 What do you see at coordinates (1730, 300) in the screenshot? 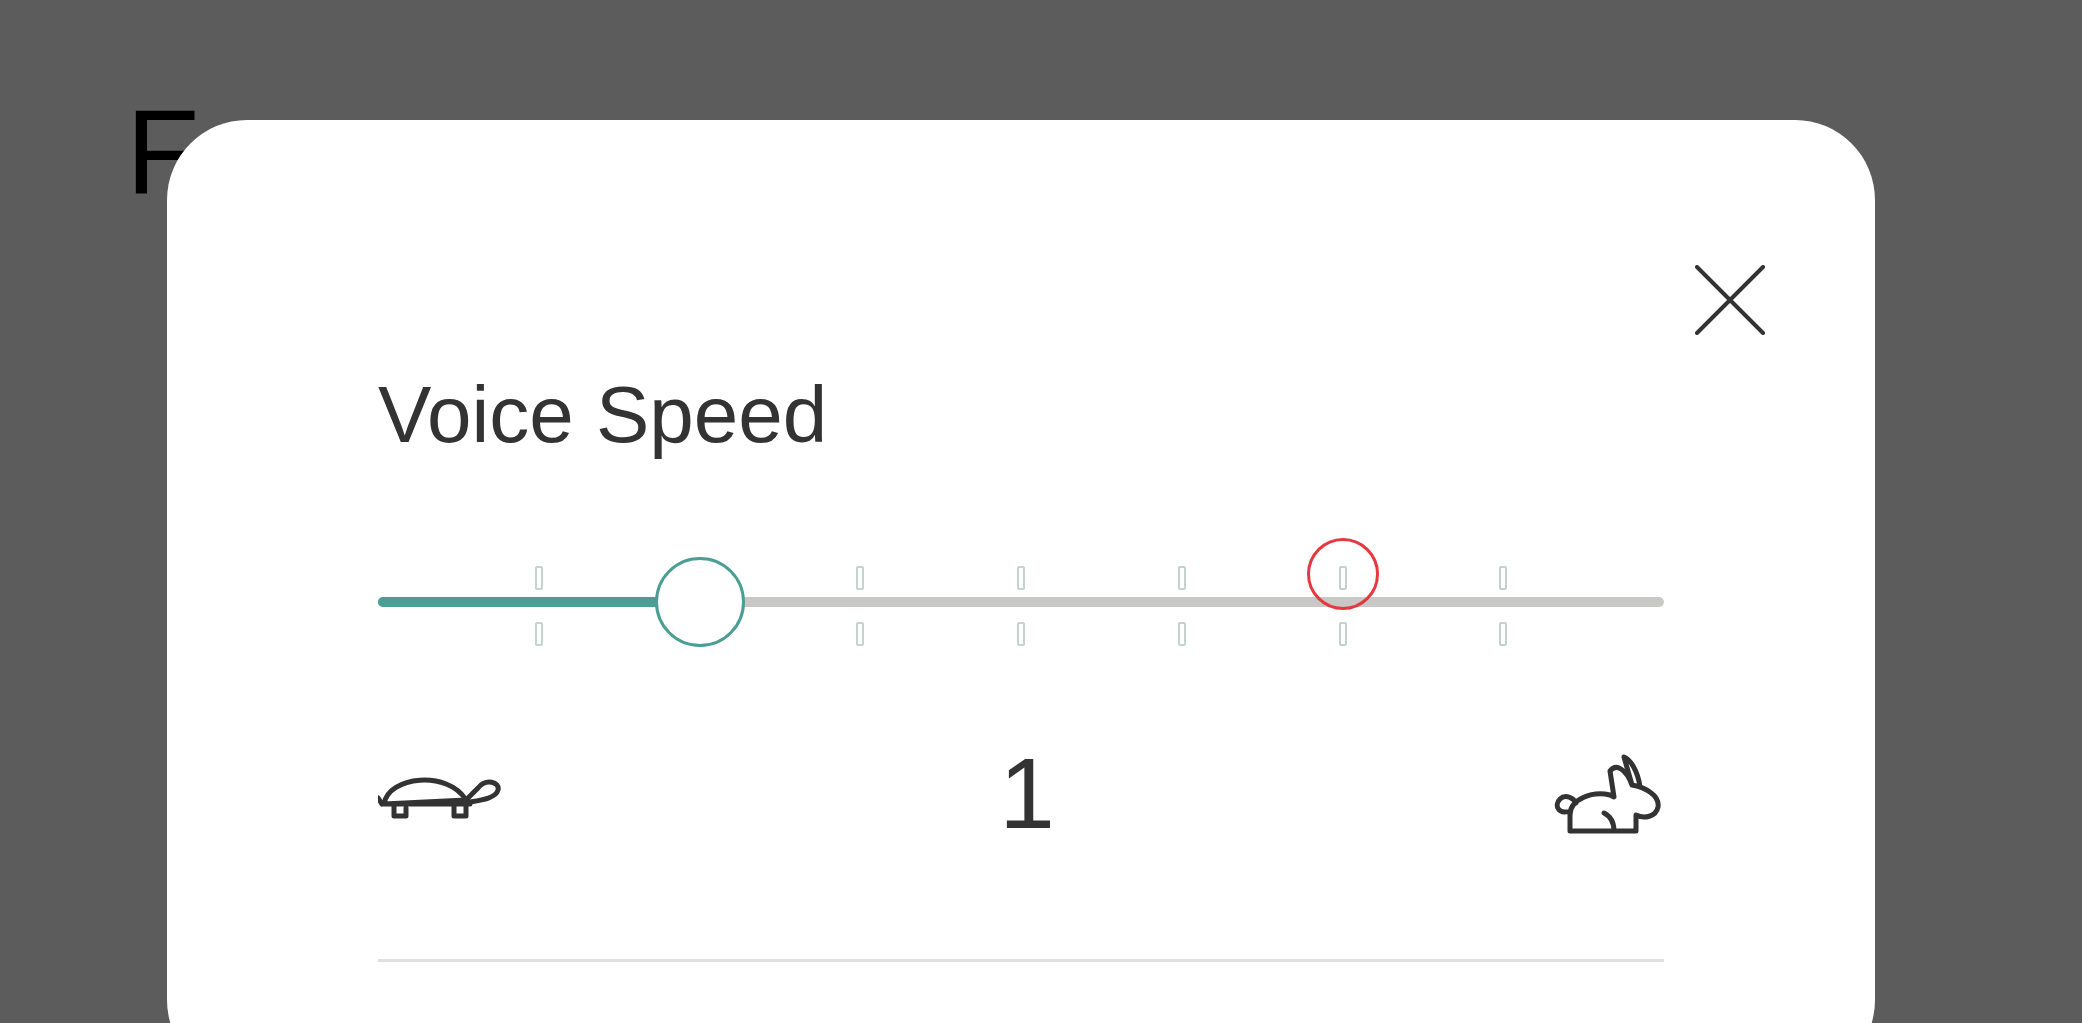
I see `close-icon` at bounding box center [1730, 300].